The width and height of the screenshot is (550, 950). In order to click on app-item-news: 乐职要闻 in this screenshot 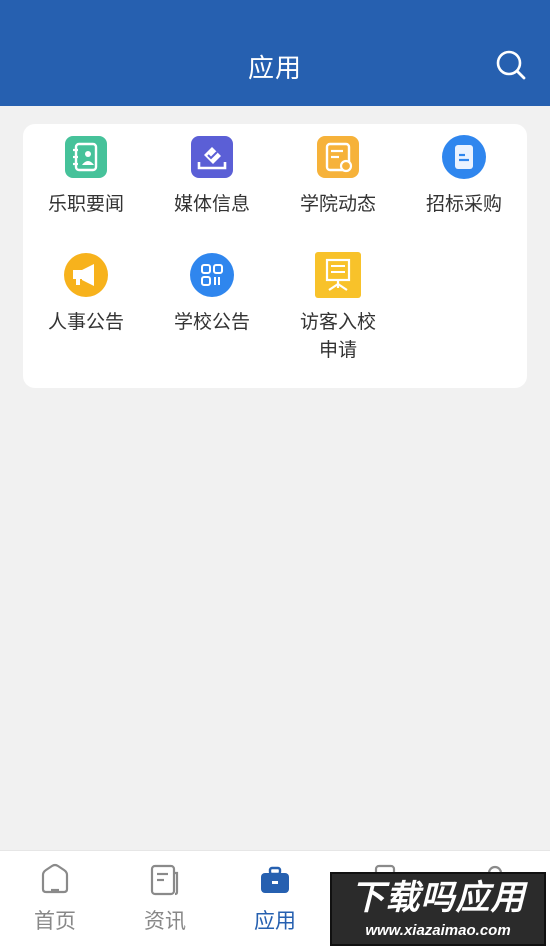, I will do `click(86, 176)`.